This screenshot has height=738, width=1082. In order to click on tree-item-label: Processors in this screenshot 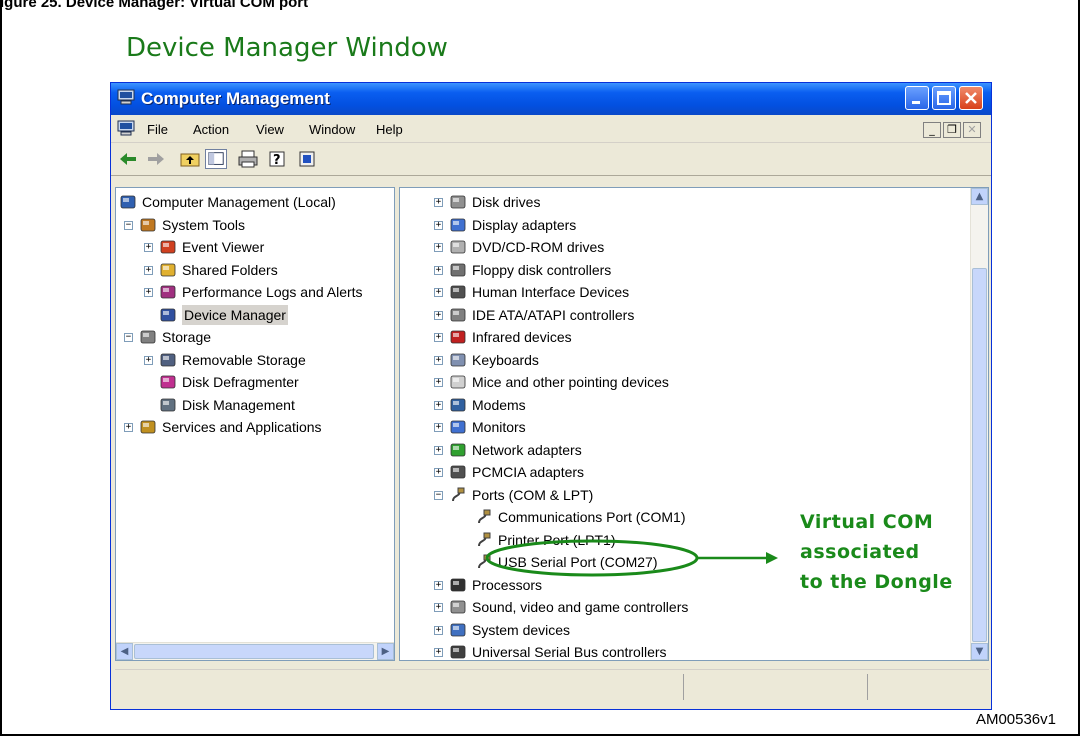, I will do `click(507, 584)`.